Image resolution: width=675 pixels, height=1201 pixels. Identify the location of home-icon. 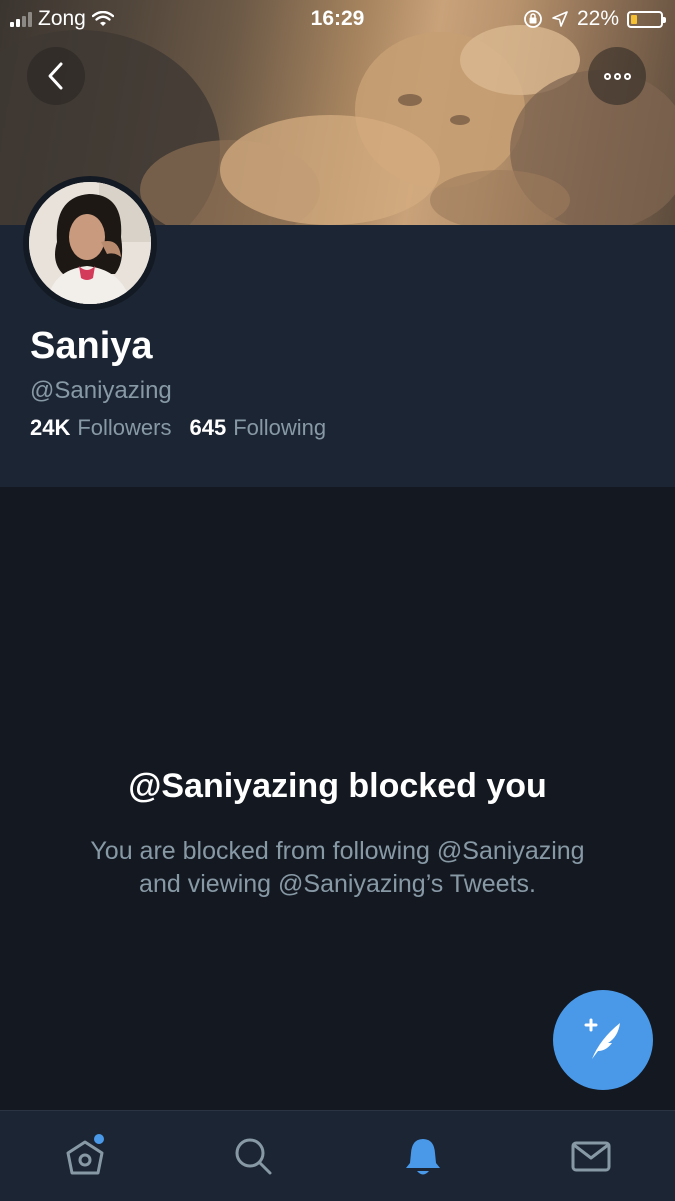
(85, 1154).